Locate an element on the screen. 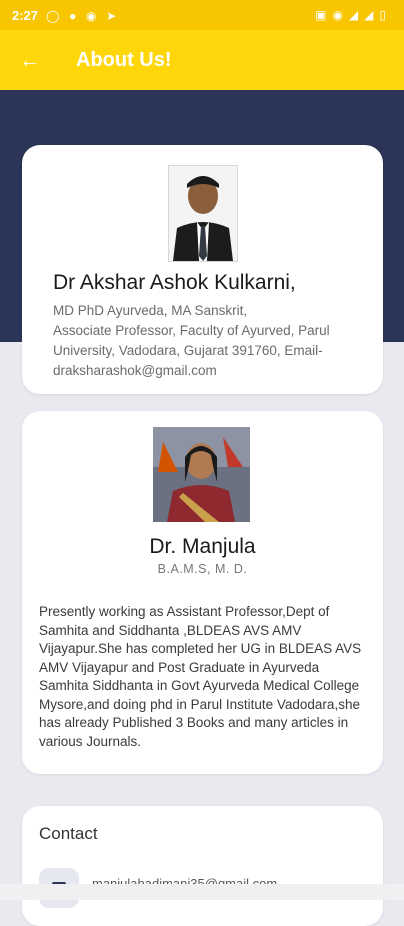  app-bar: ← About Us! is located at coordinates (202, 60).